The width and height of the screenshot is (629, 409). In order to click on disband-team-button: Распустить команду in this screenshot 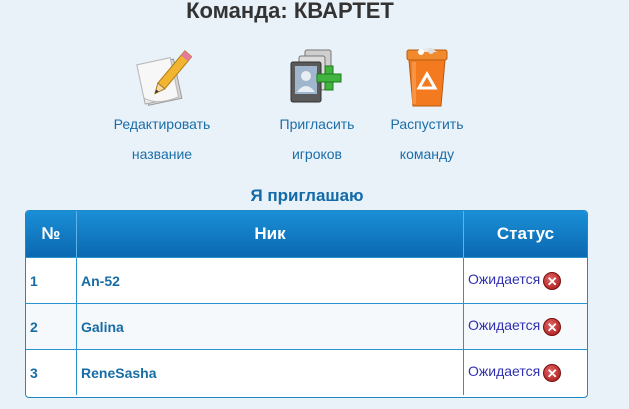, I will do `click(427, 104)`.